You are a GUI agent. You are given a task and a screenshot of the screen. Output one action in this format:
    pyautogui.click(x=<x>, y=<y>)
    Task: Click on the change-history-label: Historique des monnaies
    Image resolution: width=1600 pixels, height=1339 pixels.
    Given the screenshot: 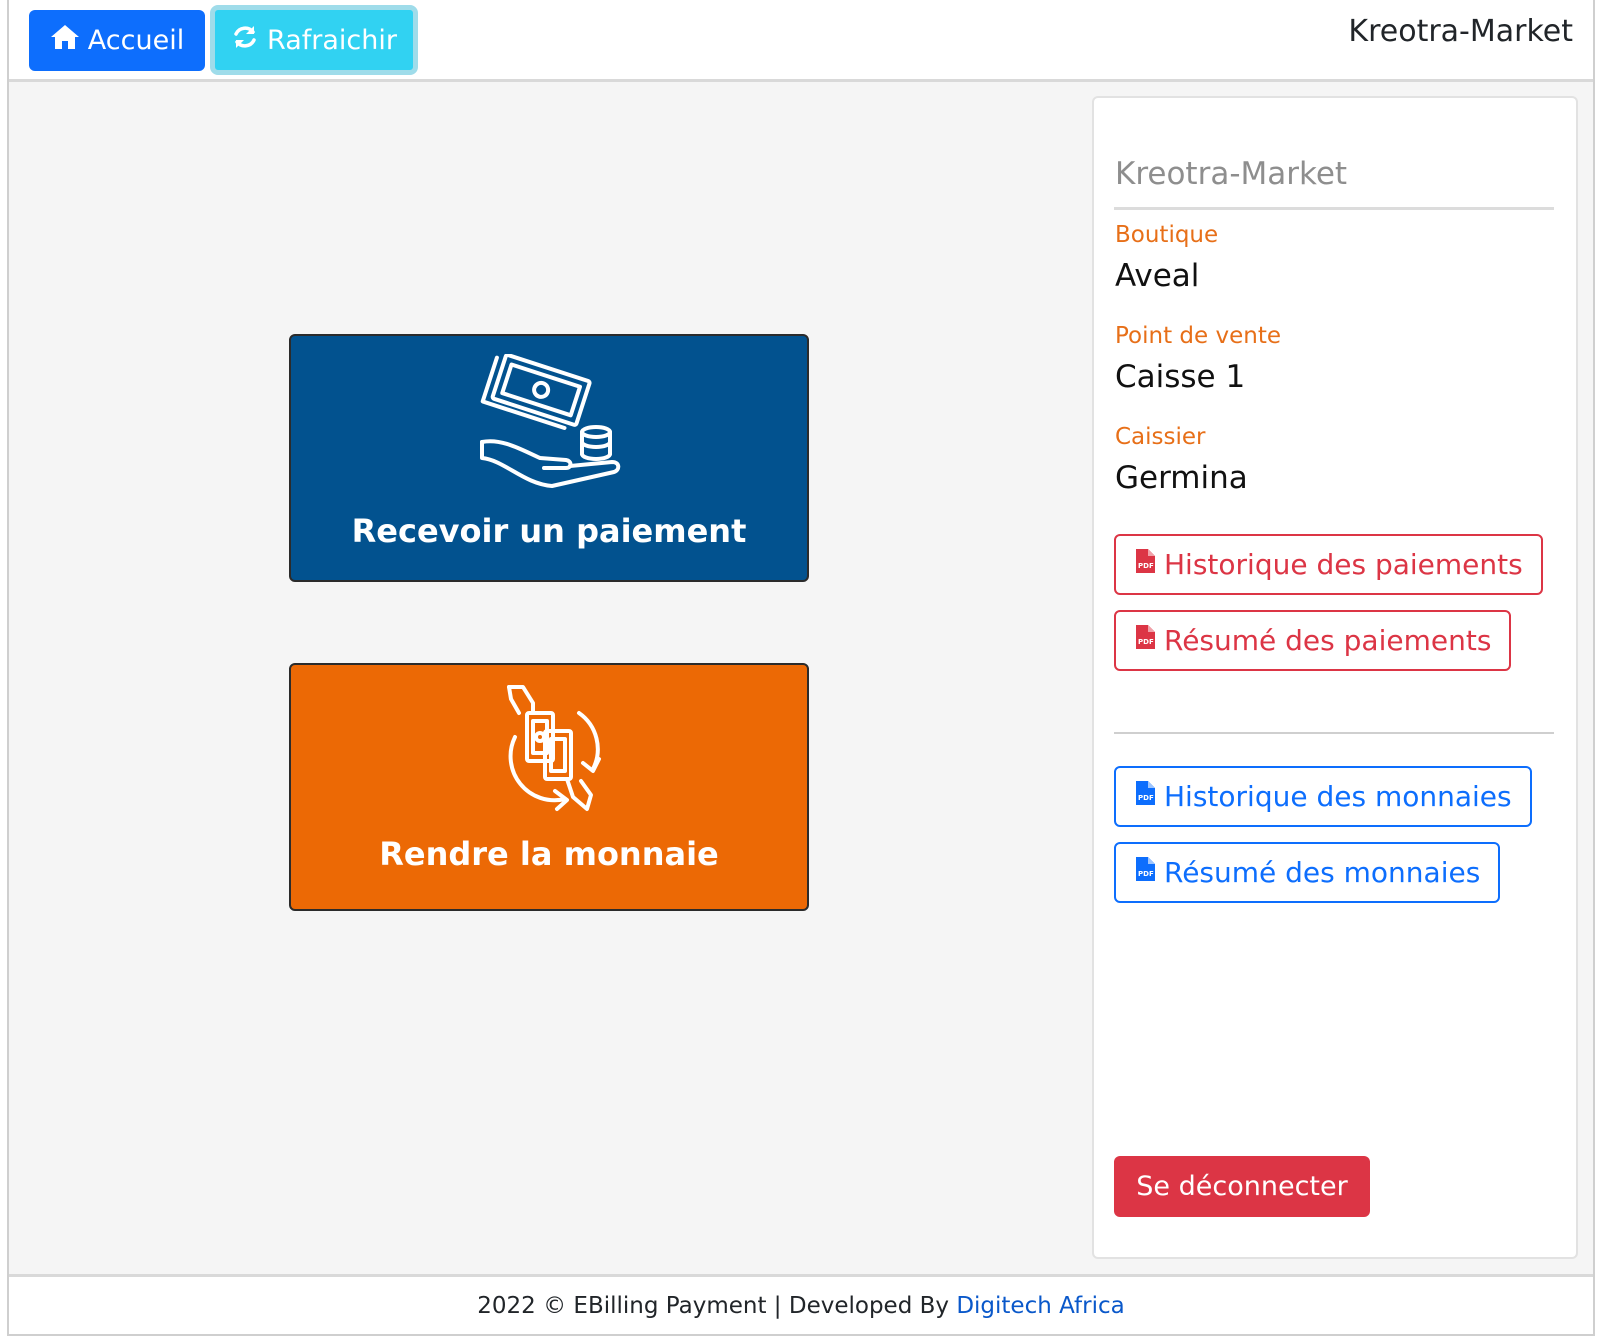 What is the action you would take?
    pyautogui.click(x=1338, y=796)
    